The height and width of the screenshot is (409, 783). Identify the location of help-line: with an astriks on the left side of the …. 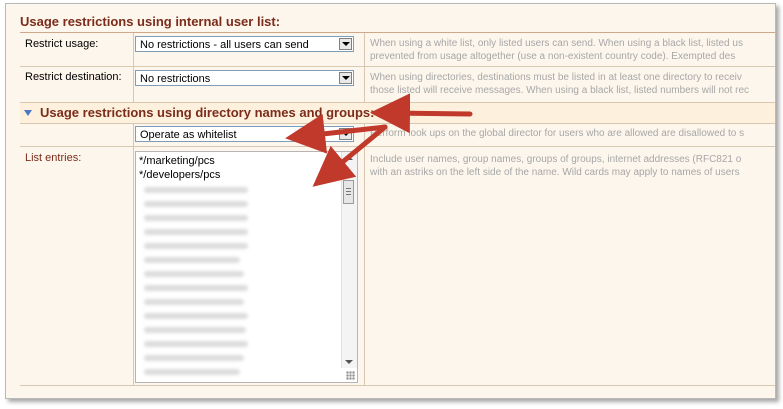
(555, 172).